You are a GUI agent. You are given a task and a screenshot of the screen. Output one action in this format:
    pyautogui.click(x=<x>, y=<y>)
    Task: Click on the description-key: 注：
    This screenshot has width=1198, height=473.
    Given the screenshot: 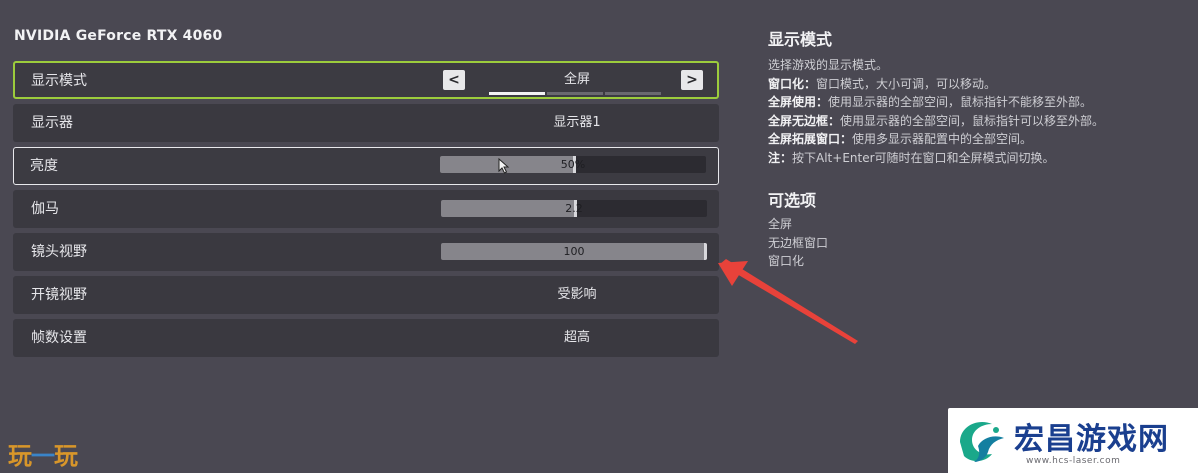 What is the action you would take?
    pyautogui.click(x=780, y=157)
    